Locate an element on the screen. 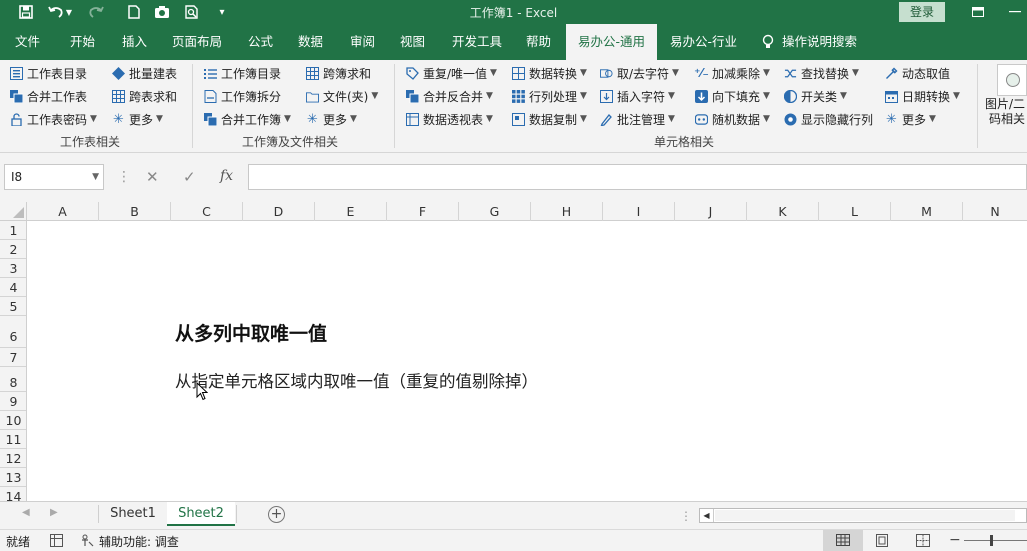 Image resolution: width=1027 pixels, height=551 pixels. column-header-n: N is located at coordinates (995, 211).